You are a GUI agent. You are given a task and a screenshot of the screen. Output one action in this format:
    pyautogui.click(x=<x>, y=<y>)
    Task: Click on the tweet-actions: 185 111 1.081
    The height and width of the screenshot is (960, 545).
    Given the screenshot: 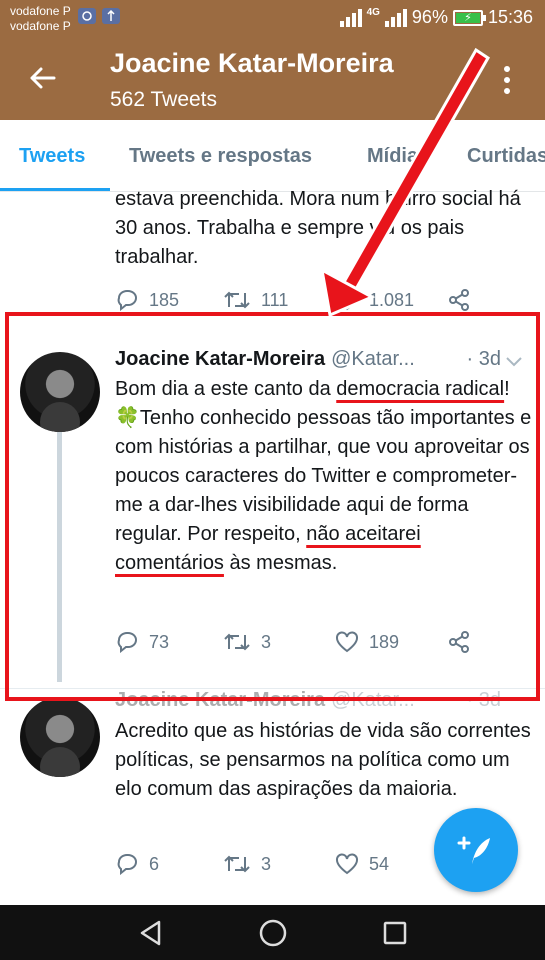 What is the action you would take?
    pyautogui.click(x=295, y=300)
    